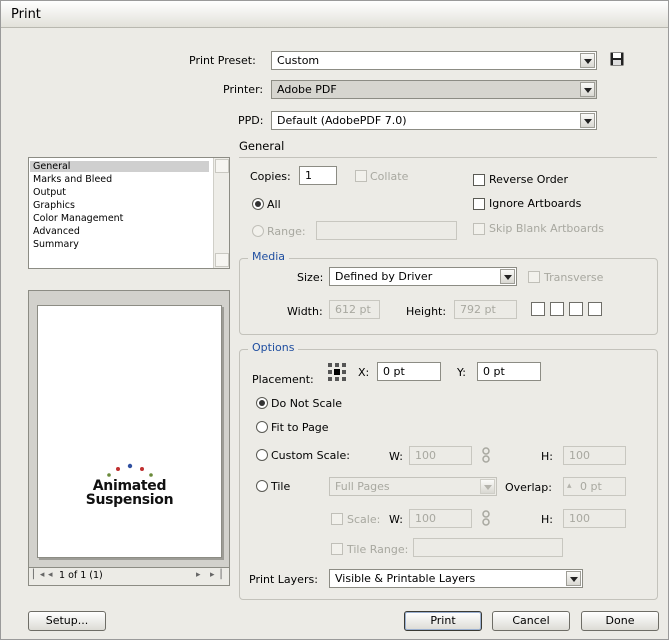 The image size is (669, 640). I want to click on y-input: 0 pt, so click(509, 371).